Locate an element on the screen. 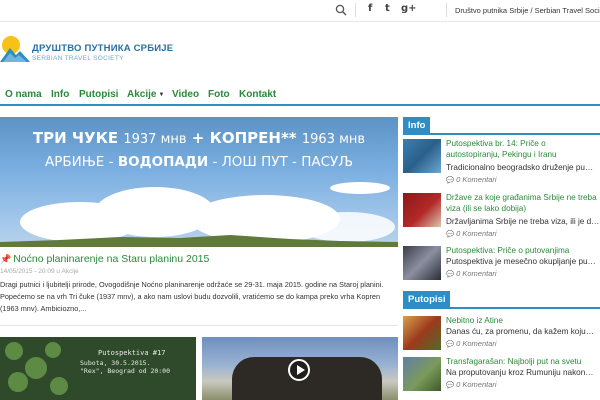 This screenshot has width=600, height=400. post-title: Putospektiva: Priče o putovanjima is located at coordinates (523, 250).